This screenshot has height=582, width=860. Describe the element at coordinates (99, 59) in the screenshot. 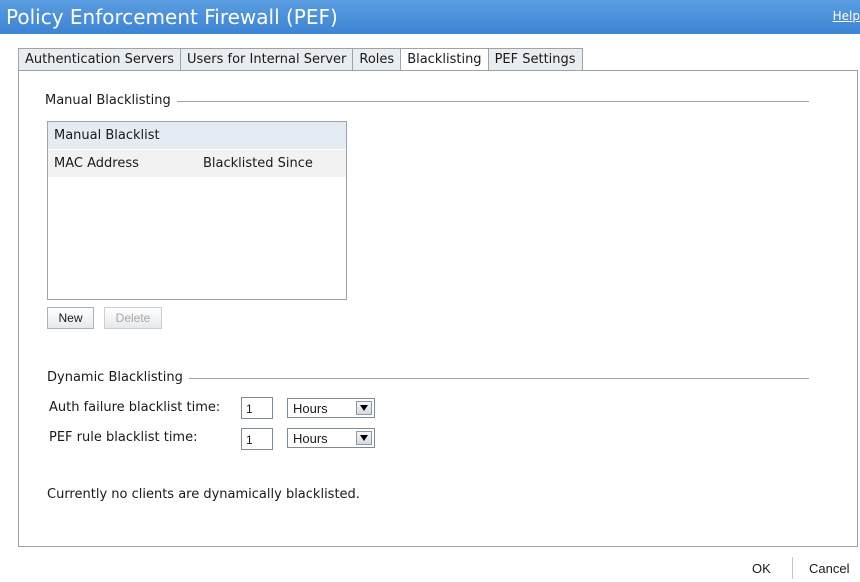

I see `tab-authentication-servers: Authentication Servers` at that location.